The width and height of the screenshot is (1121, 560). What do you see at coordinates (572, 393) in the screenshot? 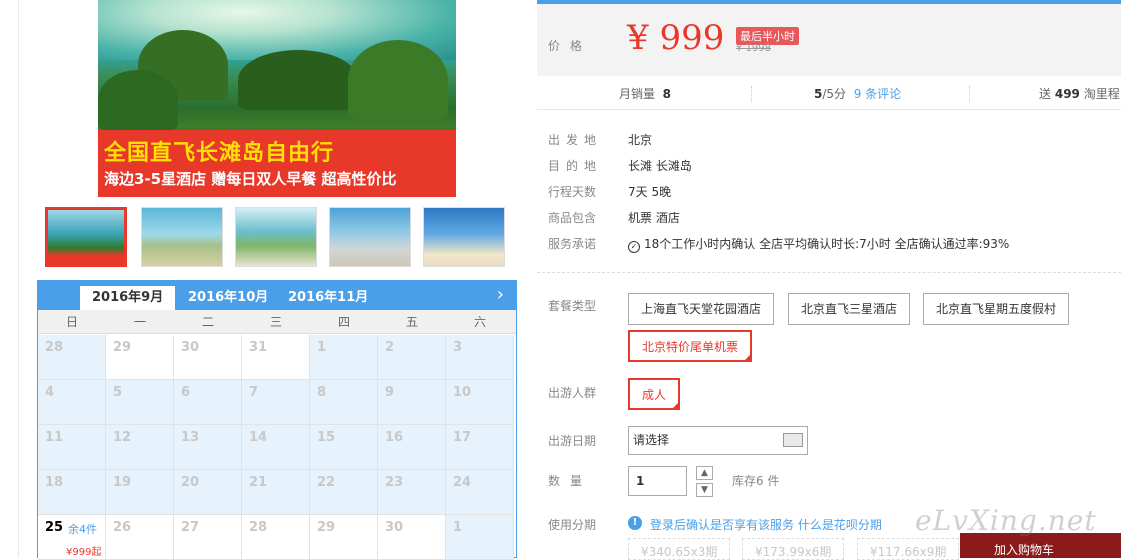
I see `travelers-label: 出游人群` at bounding box center [572, 393].